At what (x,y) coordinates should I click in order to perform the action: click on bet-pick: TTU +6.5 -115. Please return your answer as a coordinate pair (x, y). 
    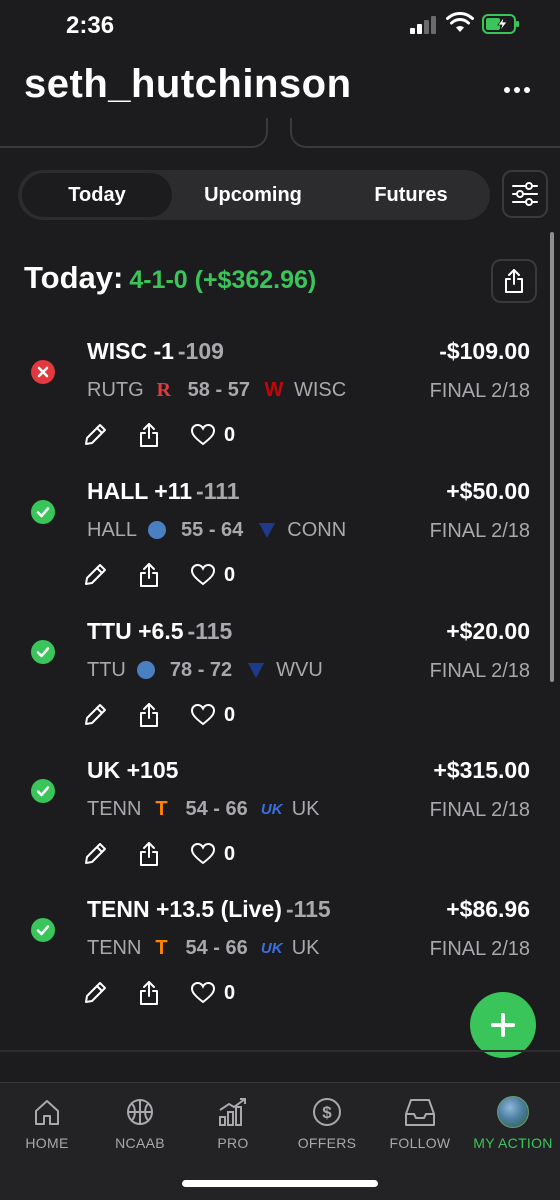
    Looking at the image, I should click on (159, 631).